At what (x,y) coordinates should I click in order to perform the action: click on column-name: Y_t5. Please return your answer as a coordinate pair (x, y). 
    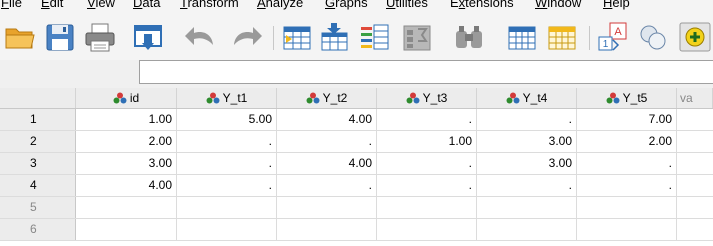
    Looking at the image, I should click on (635, 98).